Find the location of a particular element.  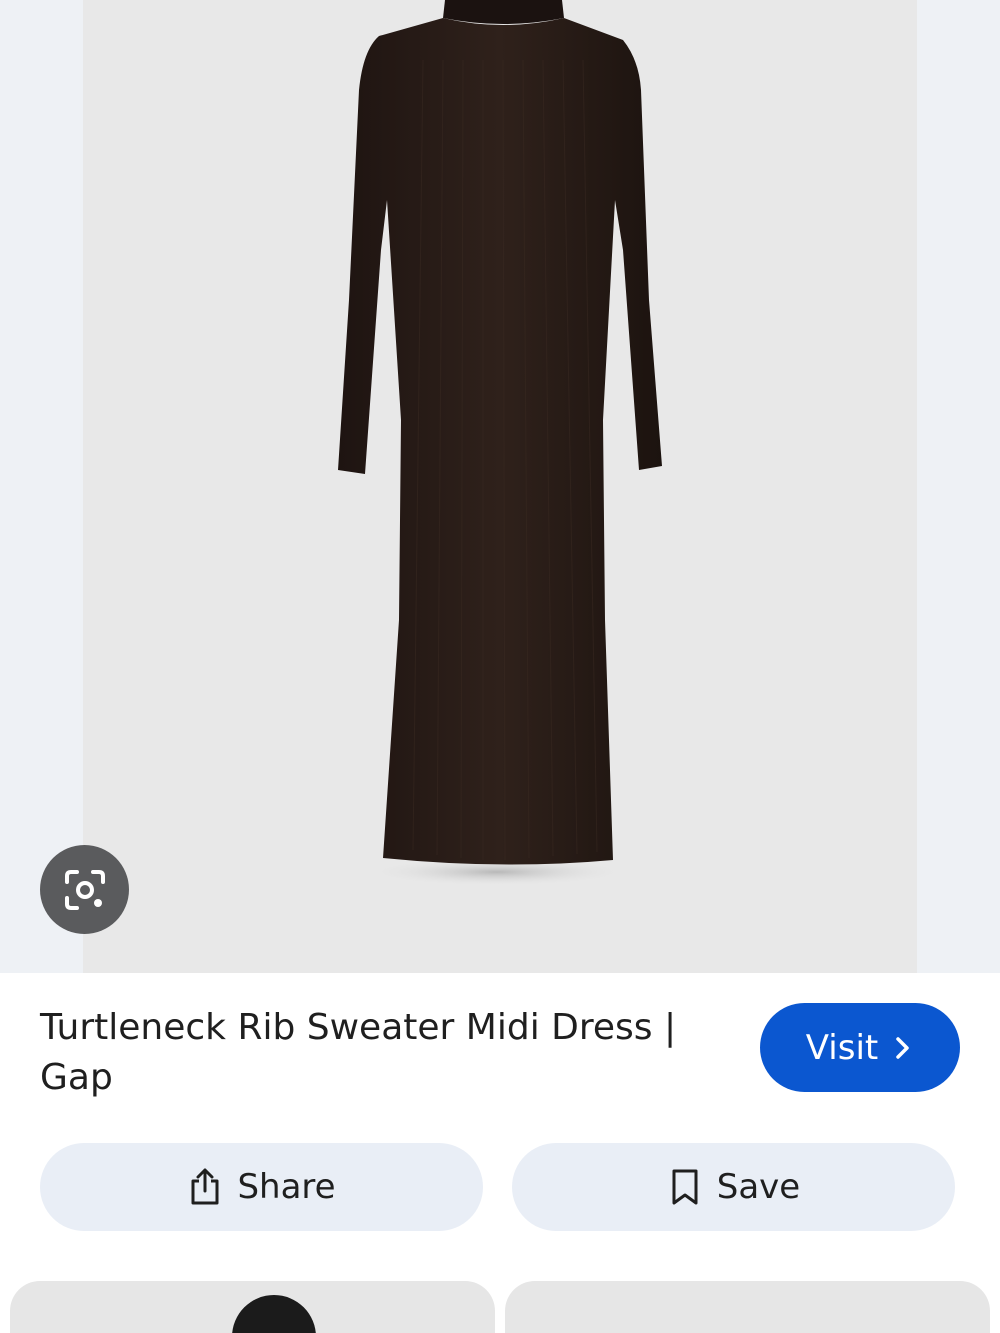

google-lens-icon is located at coordinates (84, 889).